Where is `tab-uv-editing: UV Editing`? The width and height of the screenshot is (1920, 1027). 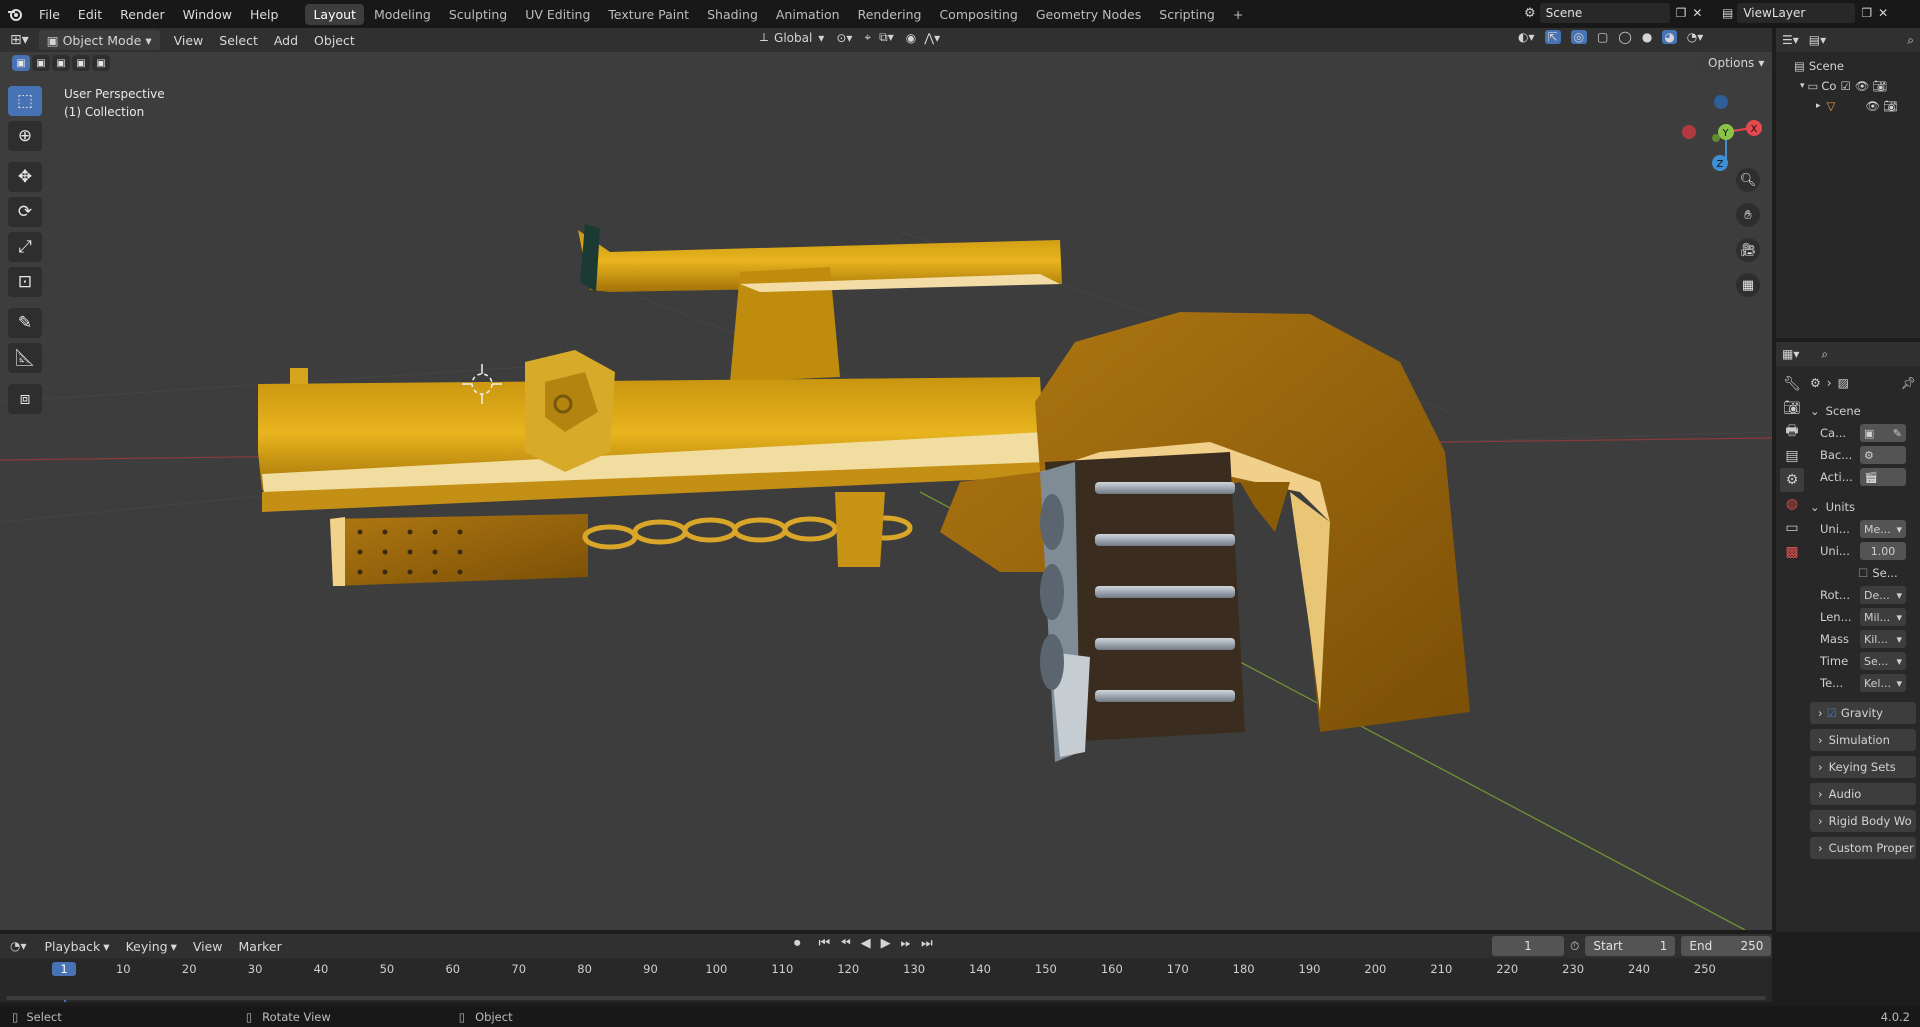 tab-uv-editing: UV Editing is located at coordinates (557, 14).